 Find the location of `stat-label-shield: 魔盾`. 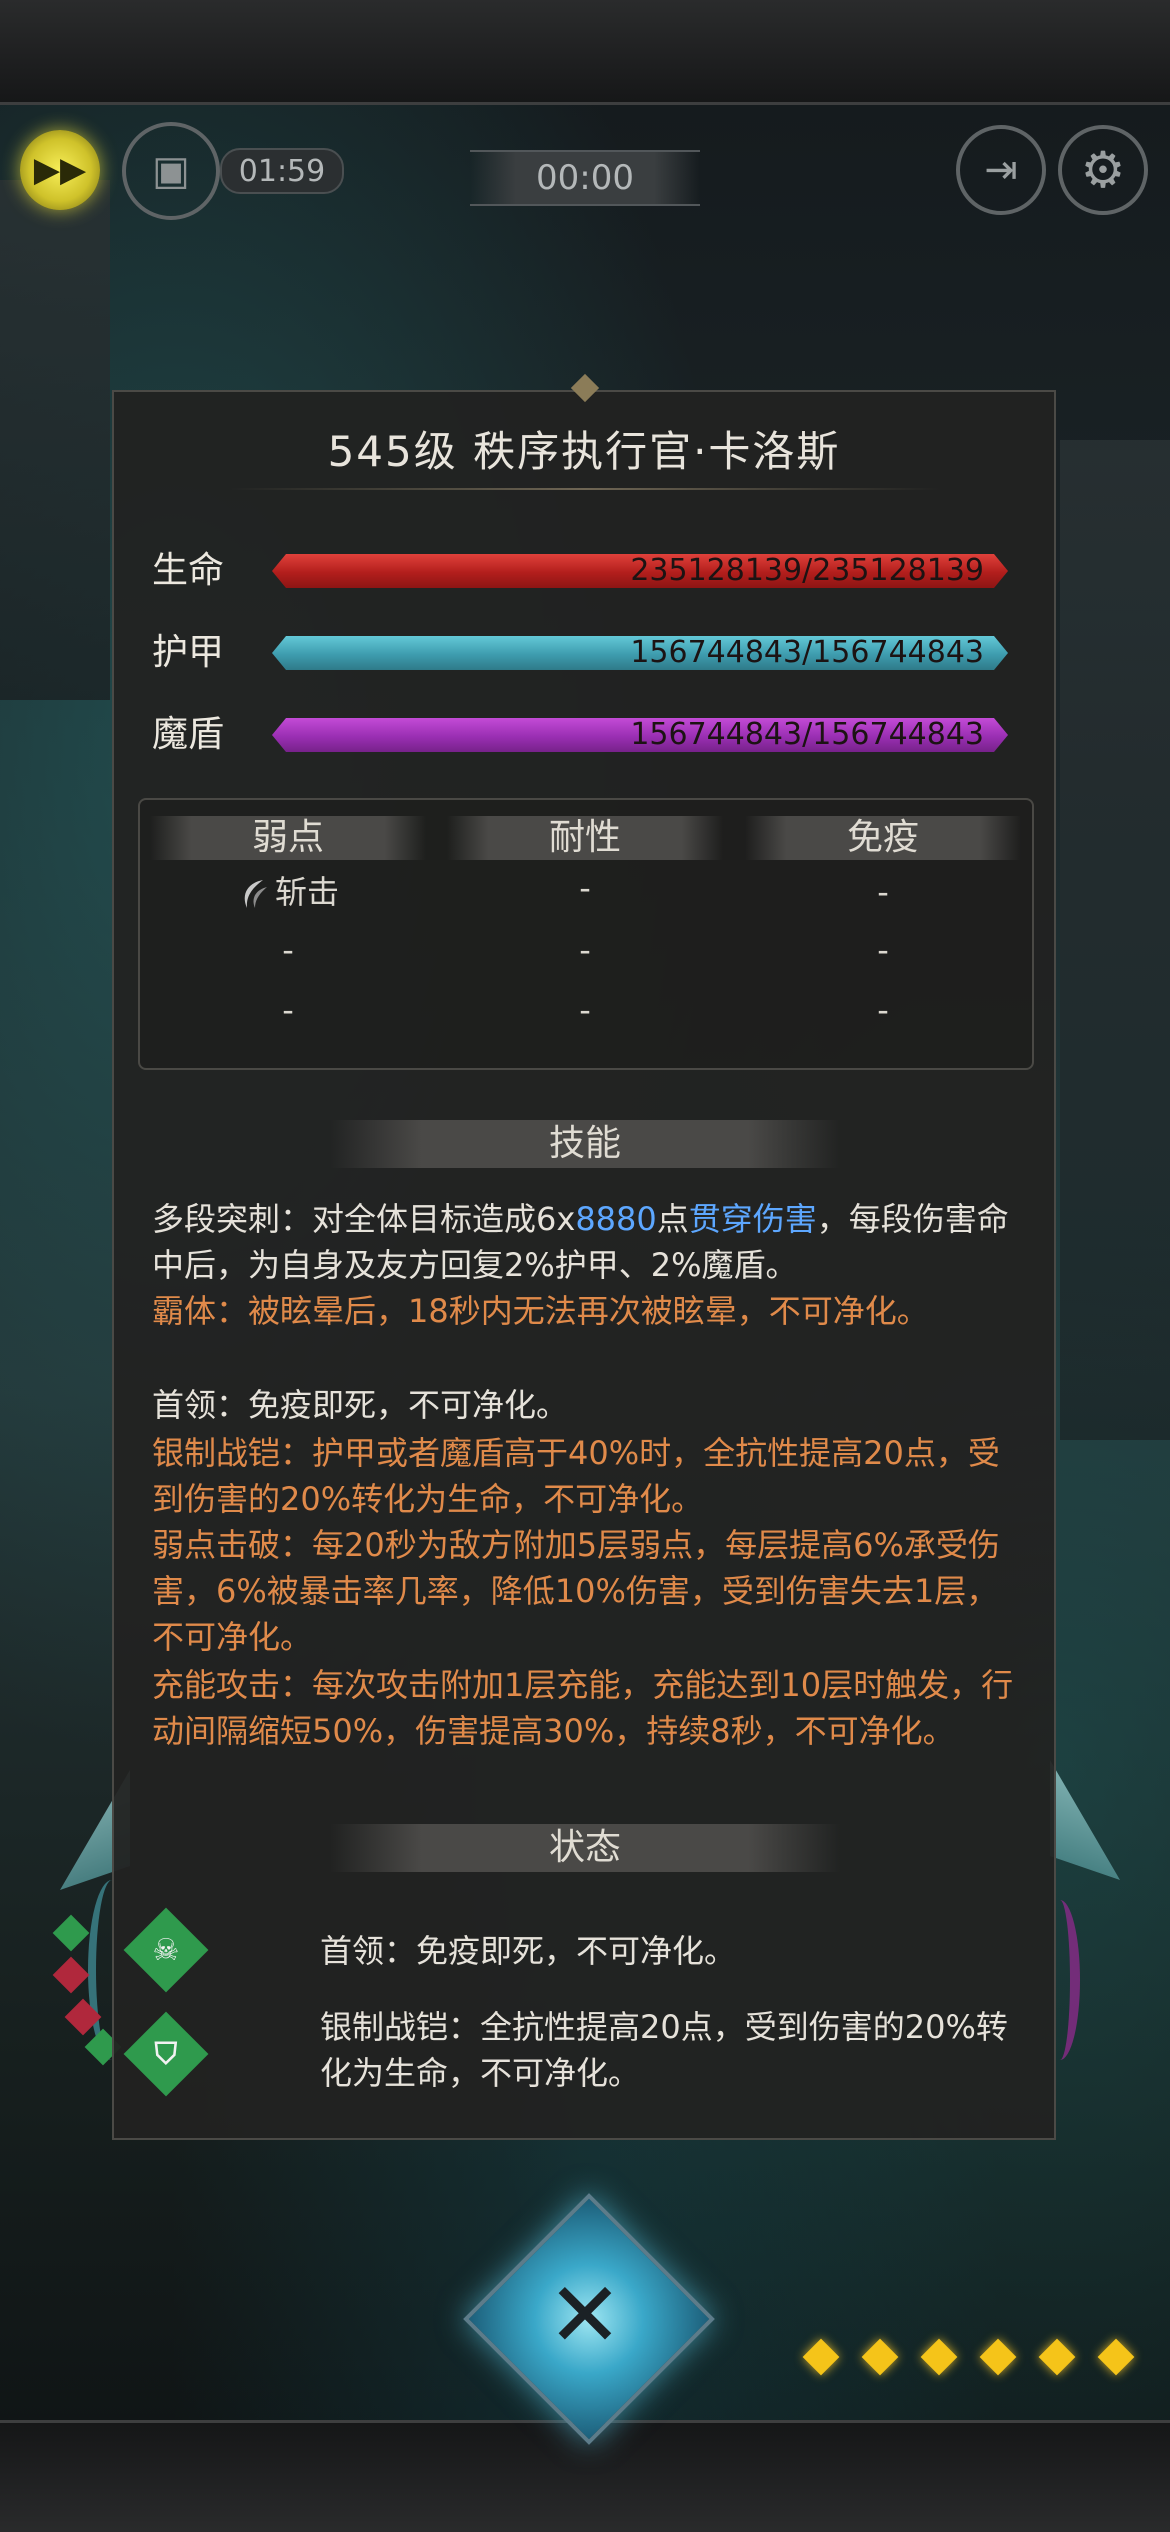

stat-label-shield: 魔盾 is located at coordinates (188, 734).